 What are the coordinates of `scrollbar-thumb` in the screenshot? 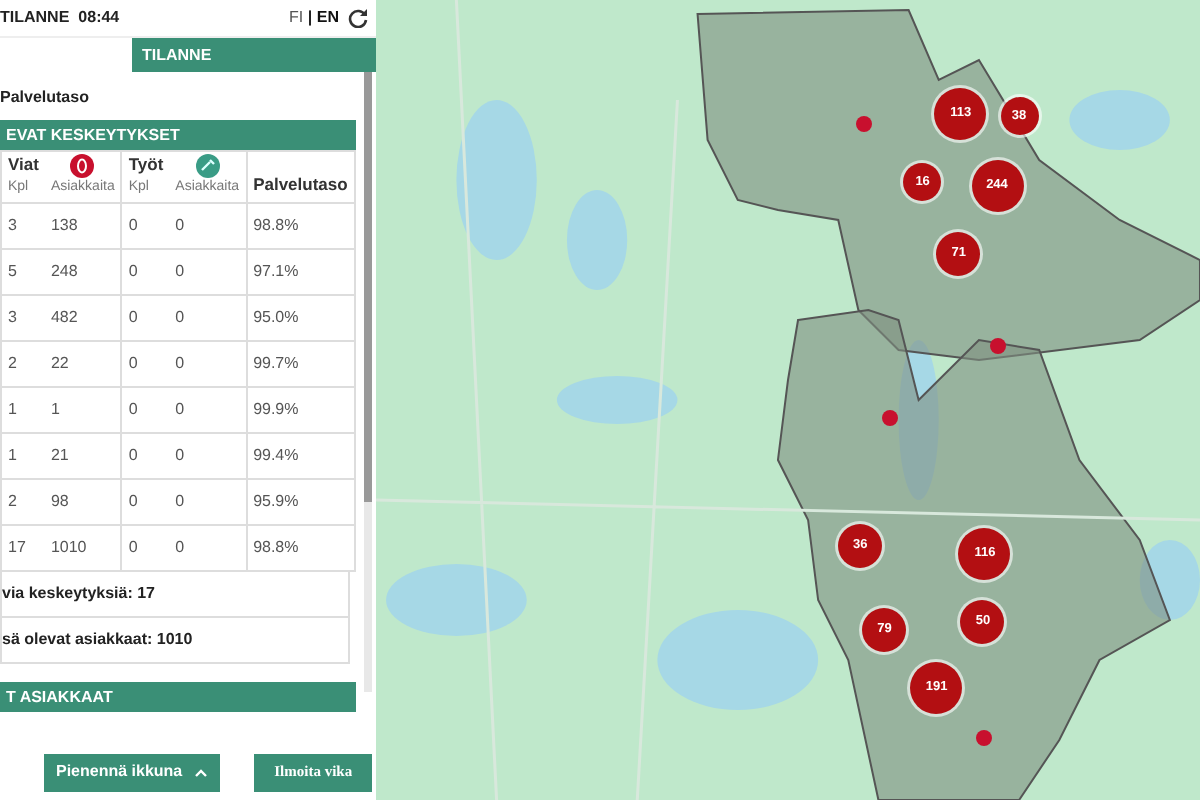 It's located at (368, 287).